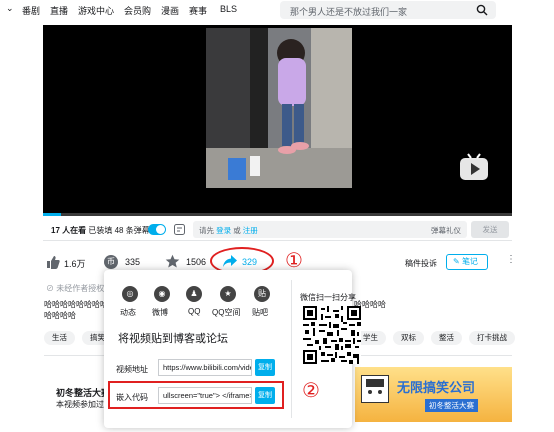  Describe the element at coordinates (96, 10) in the screenshot. I see `nav-item-game-center: 游戏中心` at that location.